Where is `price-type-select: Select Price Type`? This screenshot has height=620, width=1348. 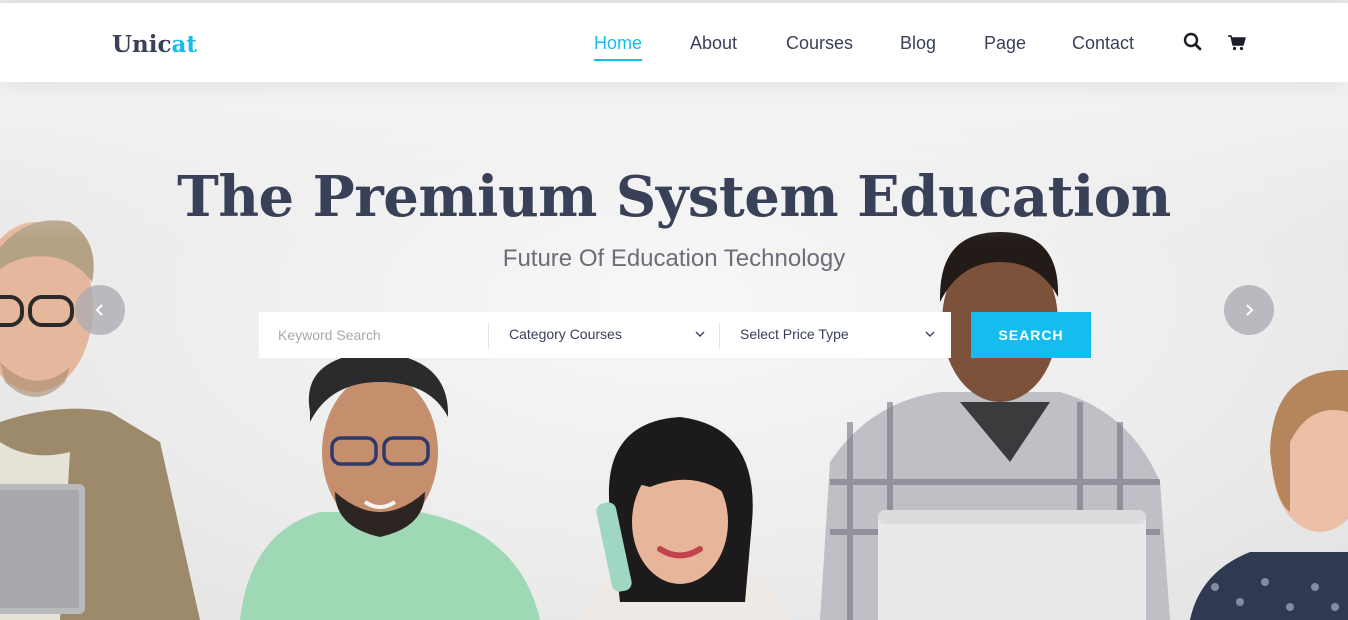 price-type-select: Select Price Type is located at coordinates (835, 335).